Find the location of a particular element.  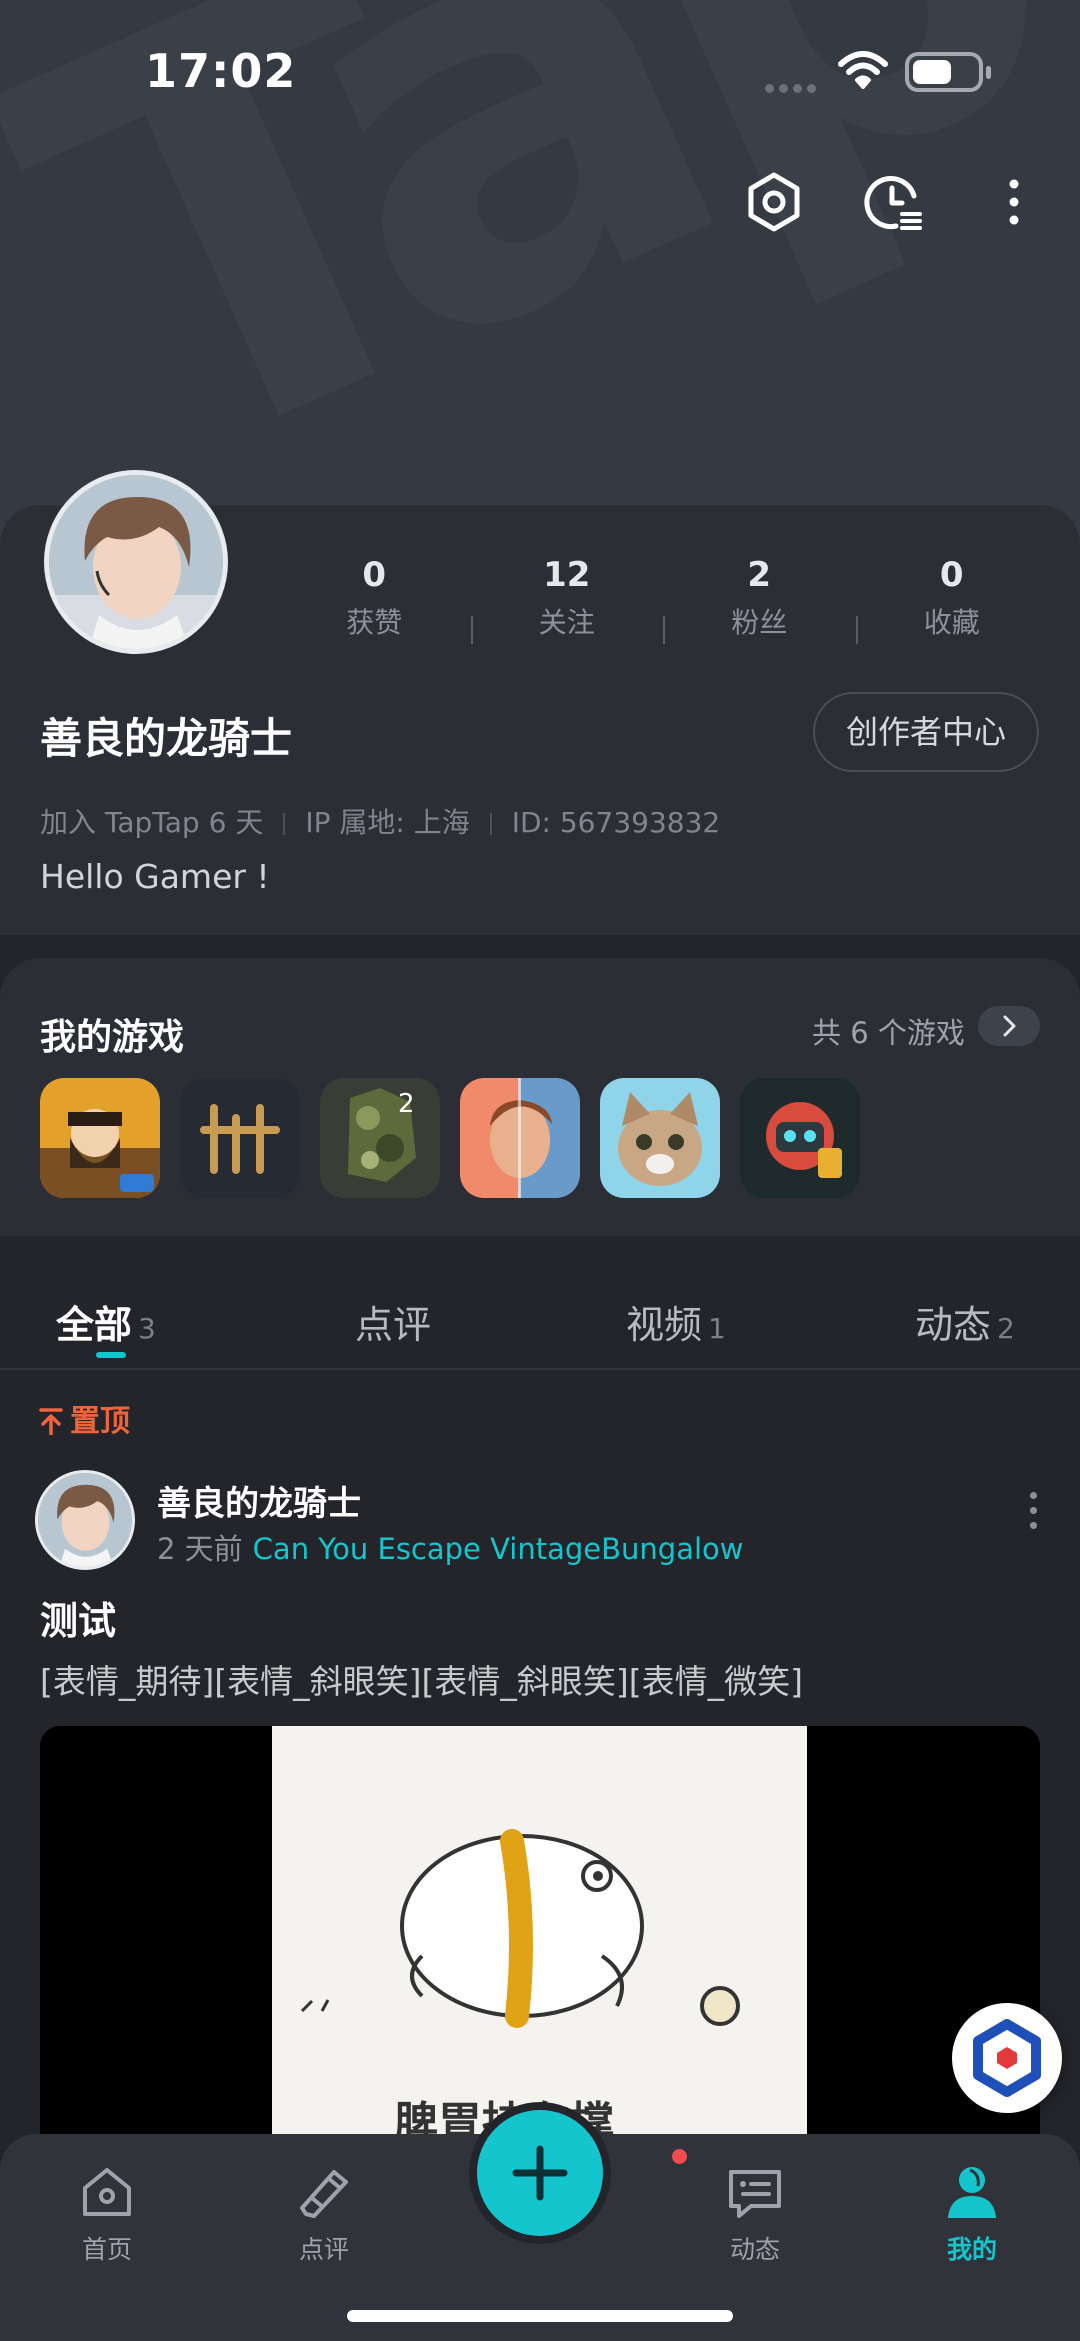

tab-moments: 动态 2 is located at coordinates (965, 1321).